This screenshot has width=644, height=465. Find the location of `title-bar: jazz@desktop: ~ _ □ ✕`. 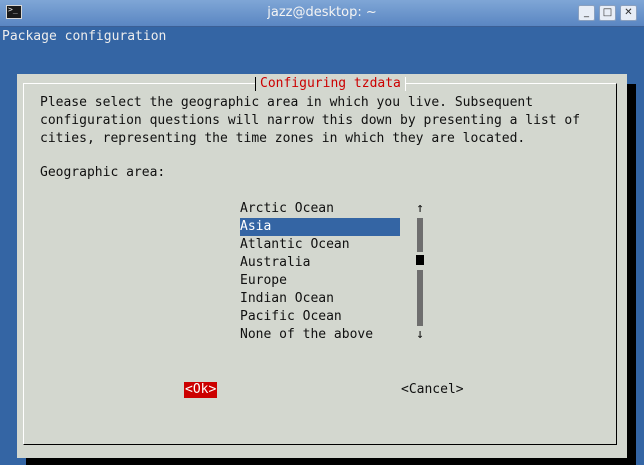

title-bar: jazz@desktop: ~ _ □ ✕ is located at coordinates (322, 13).